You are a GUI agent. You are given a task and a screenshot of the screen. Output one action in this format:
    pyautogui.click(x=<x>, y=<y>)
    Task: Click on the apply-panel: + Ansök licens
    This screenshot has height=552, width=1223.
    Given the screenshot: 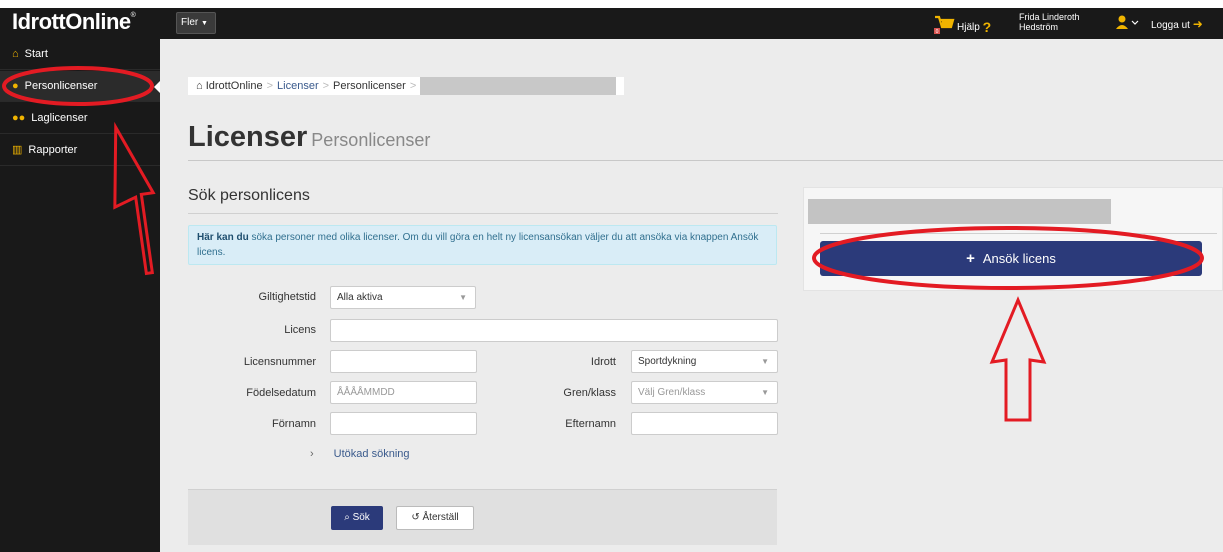 What is the action you would take?
    pyautogui.click(x=1013, y=239)
    